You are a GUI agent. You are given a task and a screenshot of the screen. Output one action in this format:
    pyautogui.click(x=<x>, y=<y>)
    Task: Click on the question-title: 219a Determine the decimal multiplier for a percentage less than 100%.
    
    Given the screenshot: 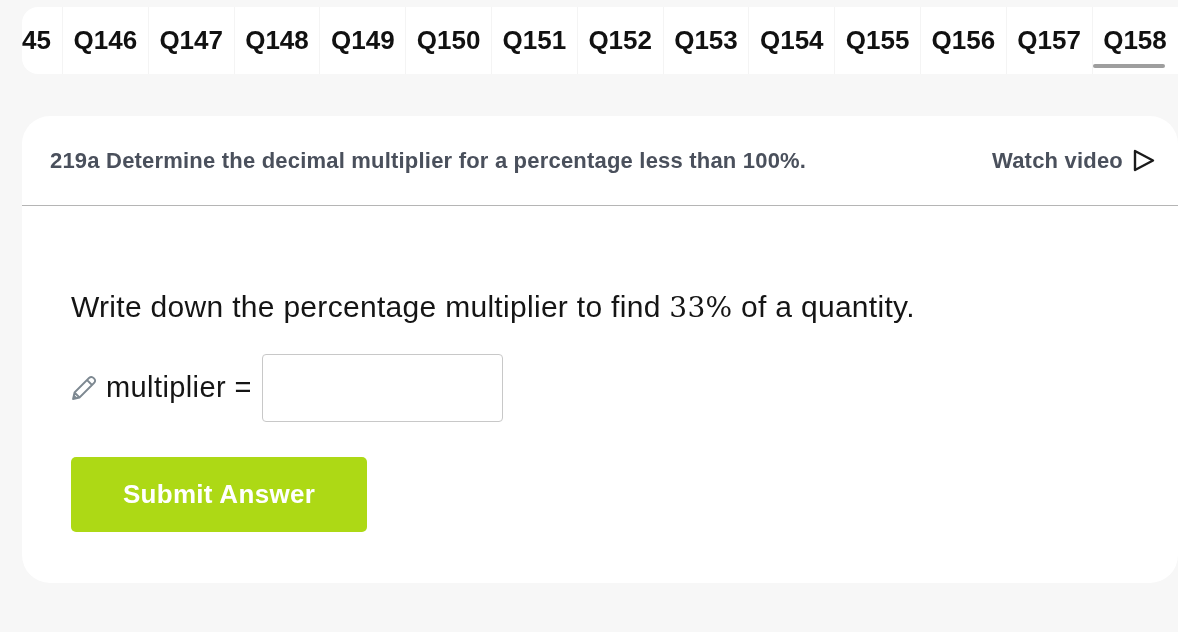 What is the action you would take?
    pyautogui.click(x=428, y=161)
    